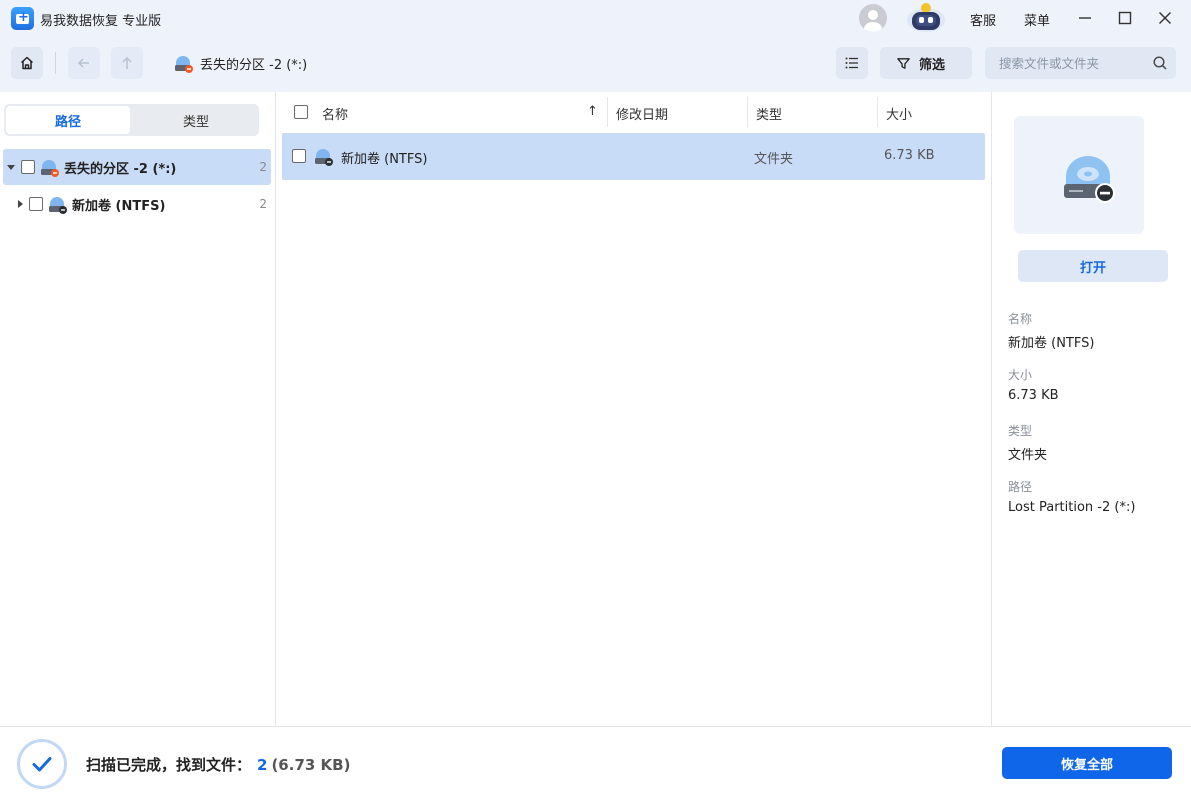 Image resolution: width=1191 pixels, height=792 pixels. I want to click on drive-preview-icon, so click(1089, 179).